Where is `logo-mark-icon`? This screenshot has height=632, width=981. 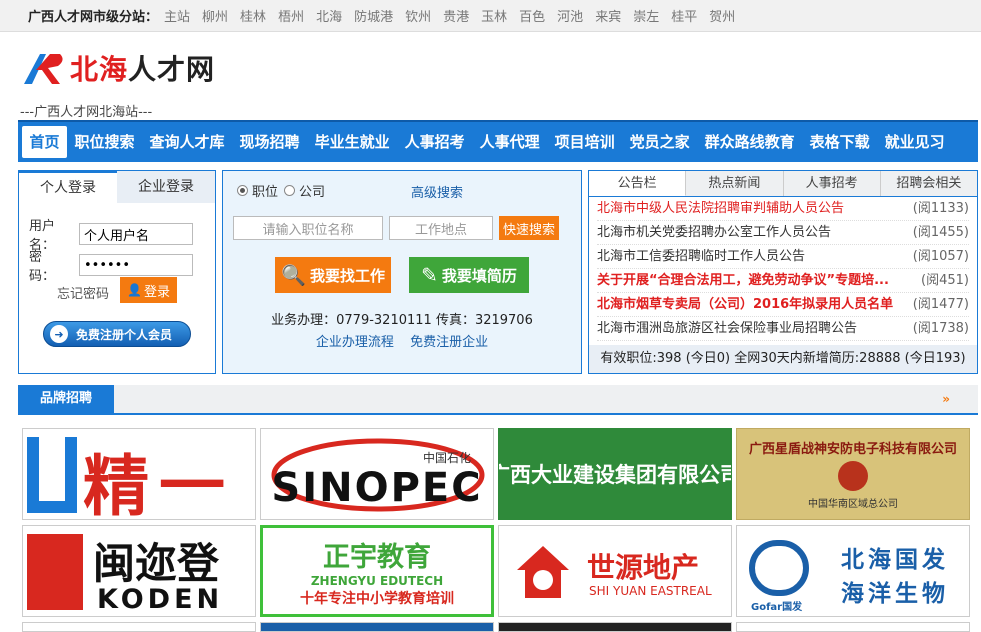 logo-mark-icon is located at coordinates (43, 69).